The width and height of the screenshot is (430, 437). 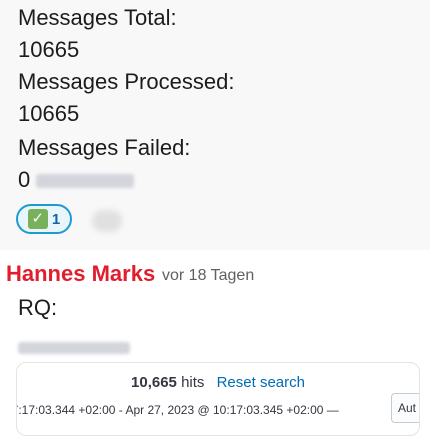 What do you see at coordinates (154, 382) in the screenshot?
I see `hits-count: 10,665` at bounding box center [154, 382].